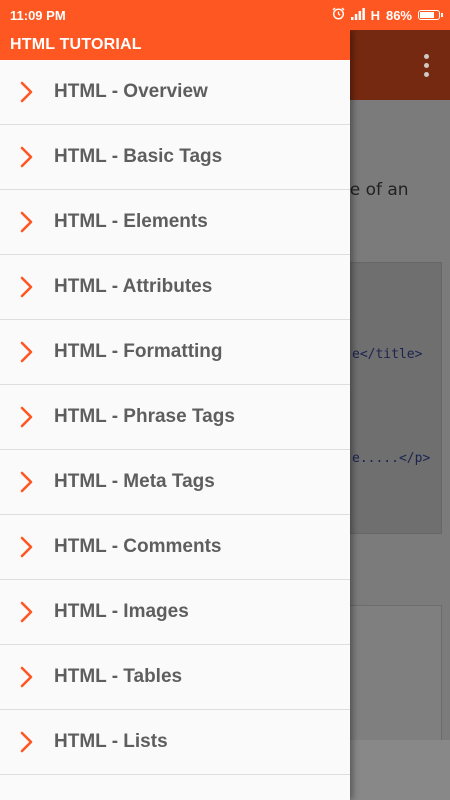 The height and width of the screenshot is (800, 450). I want to click on battery-icon, so click(430, 15).